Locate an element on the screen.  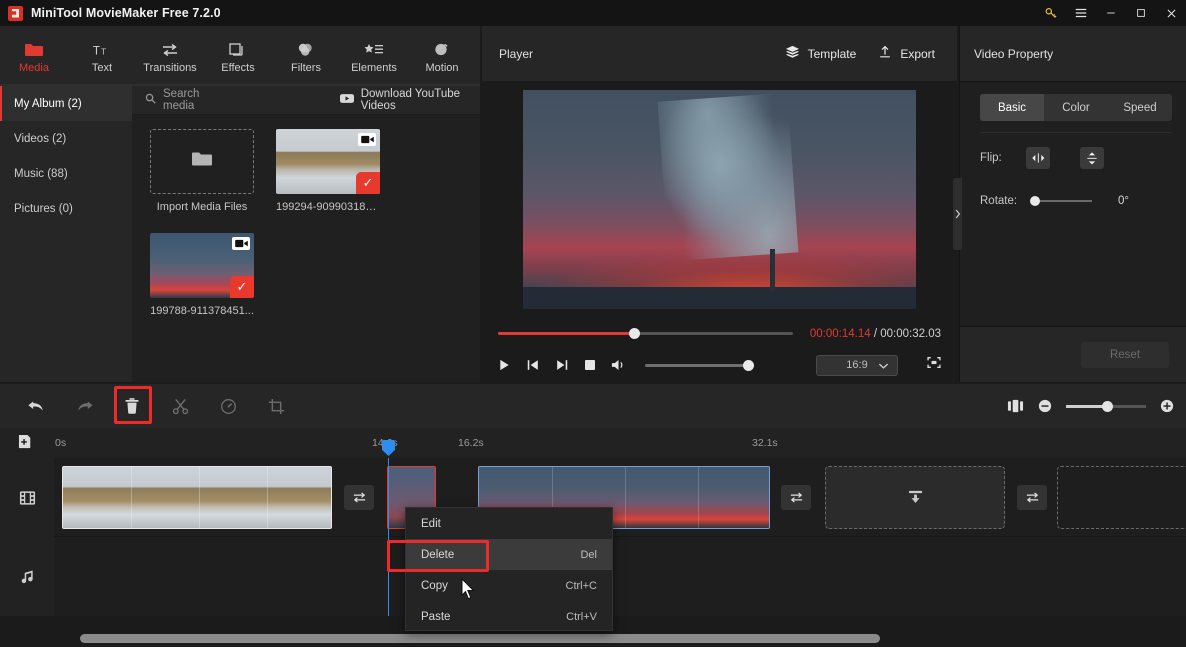
album-item-videos: Videos (2) is located at coordinates (66, 138).